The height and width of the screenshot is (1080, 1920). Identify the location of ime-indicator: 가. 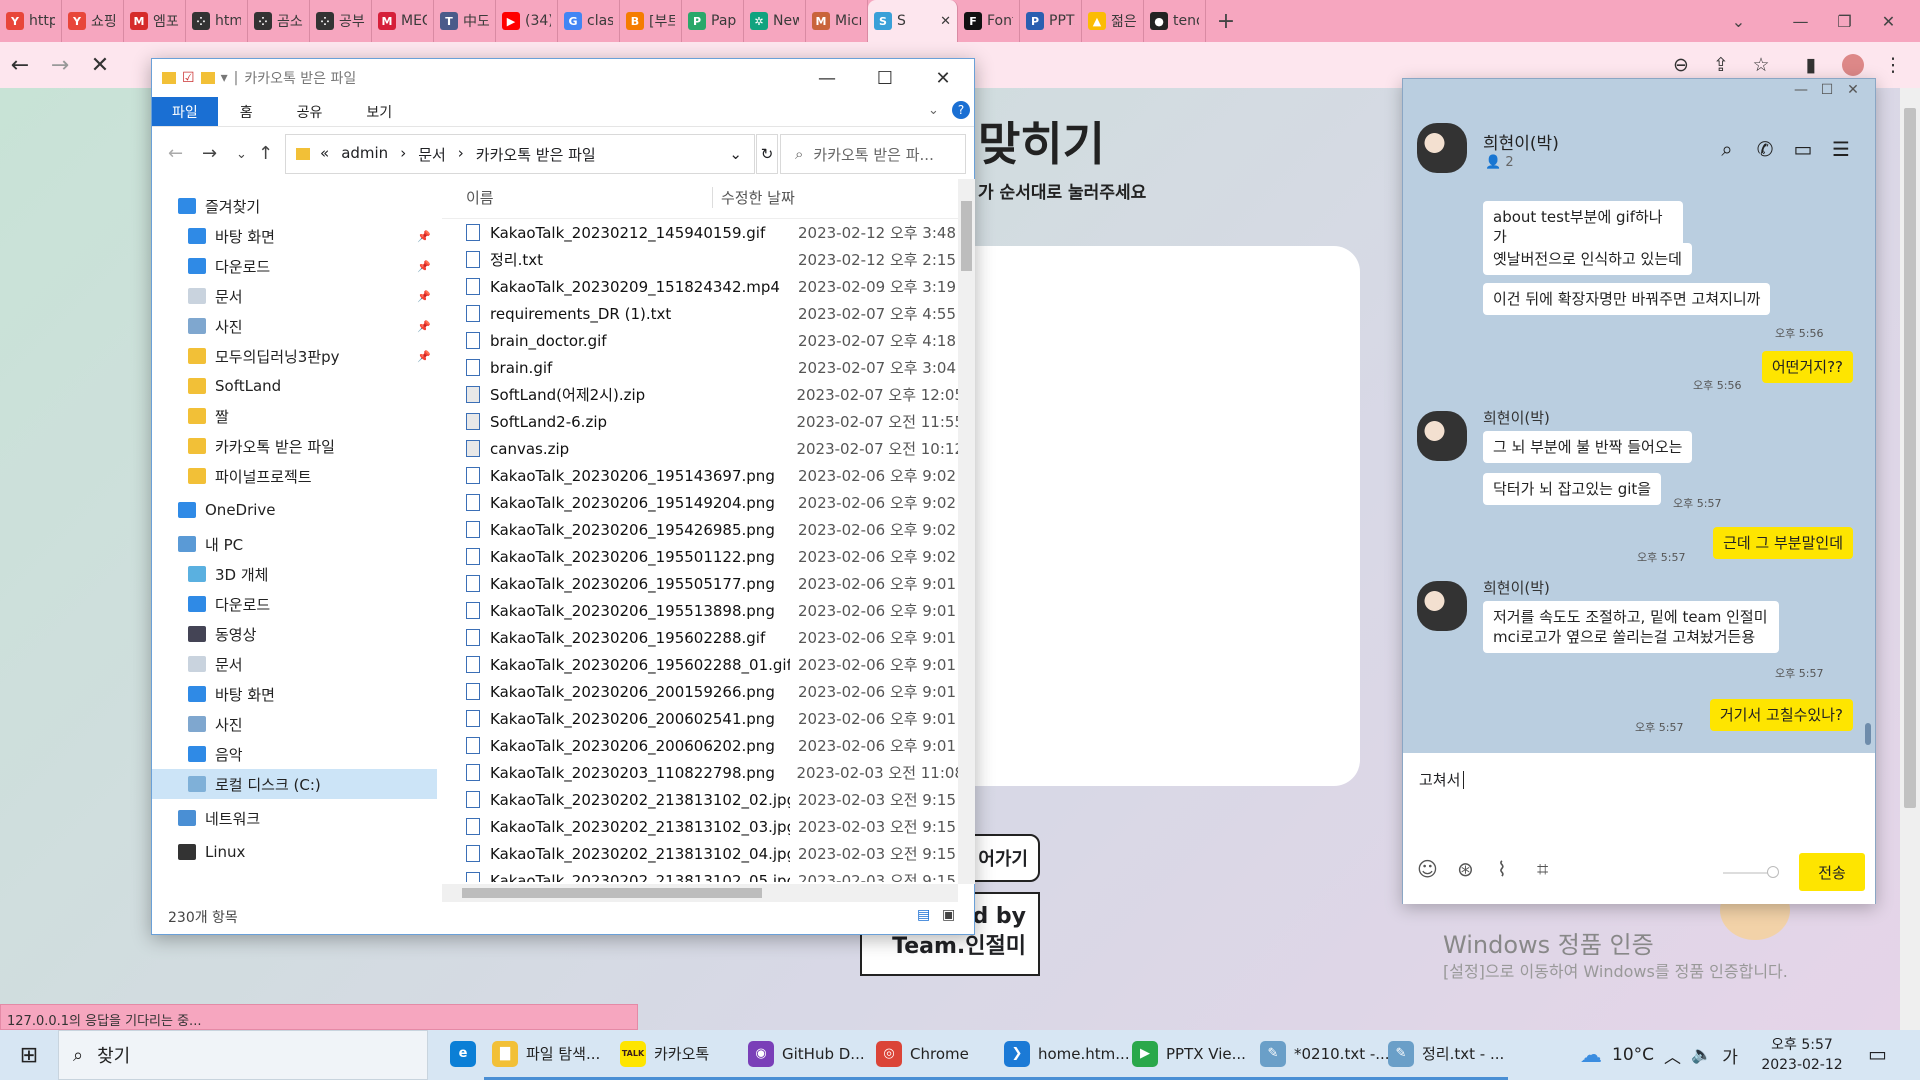
(1730, 1055).